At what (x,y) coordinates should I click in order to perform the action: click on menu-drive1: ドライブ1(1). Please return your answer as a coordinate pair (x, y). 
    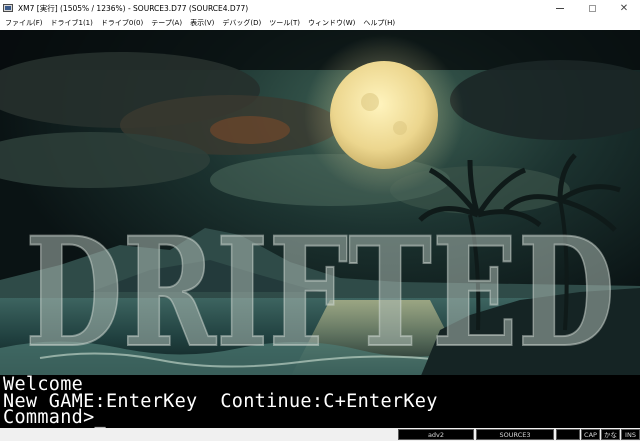
    Looking at the image, I should click on (72, 23).